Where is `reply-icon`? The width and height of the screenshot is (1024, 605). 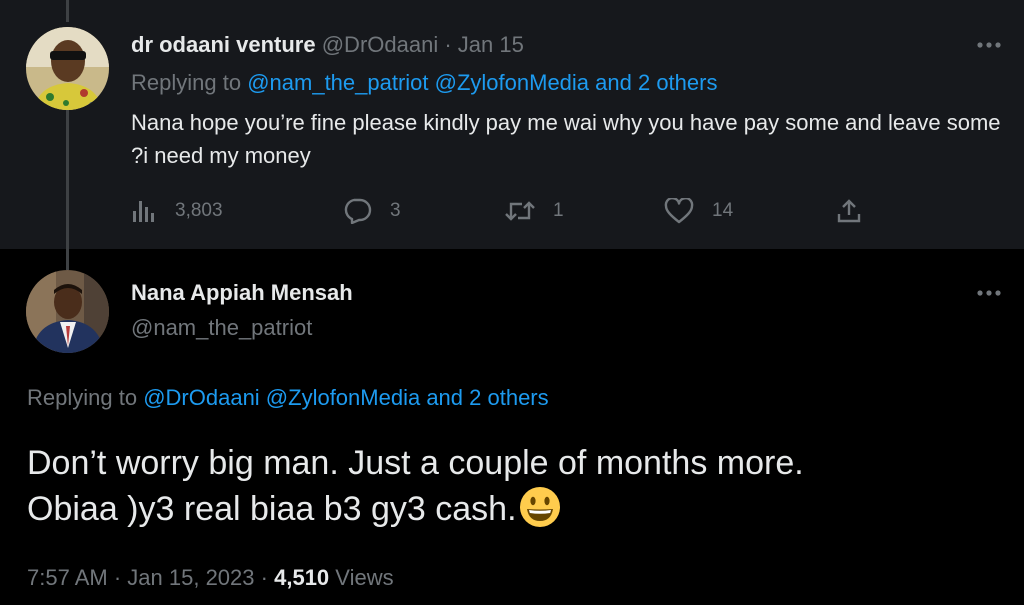 reply-icon is located at coordinates (358, 211).